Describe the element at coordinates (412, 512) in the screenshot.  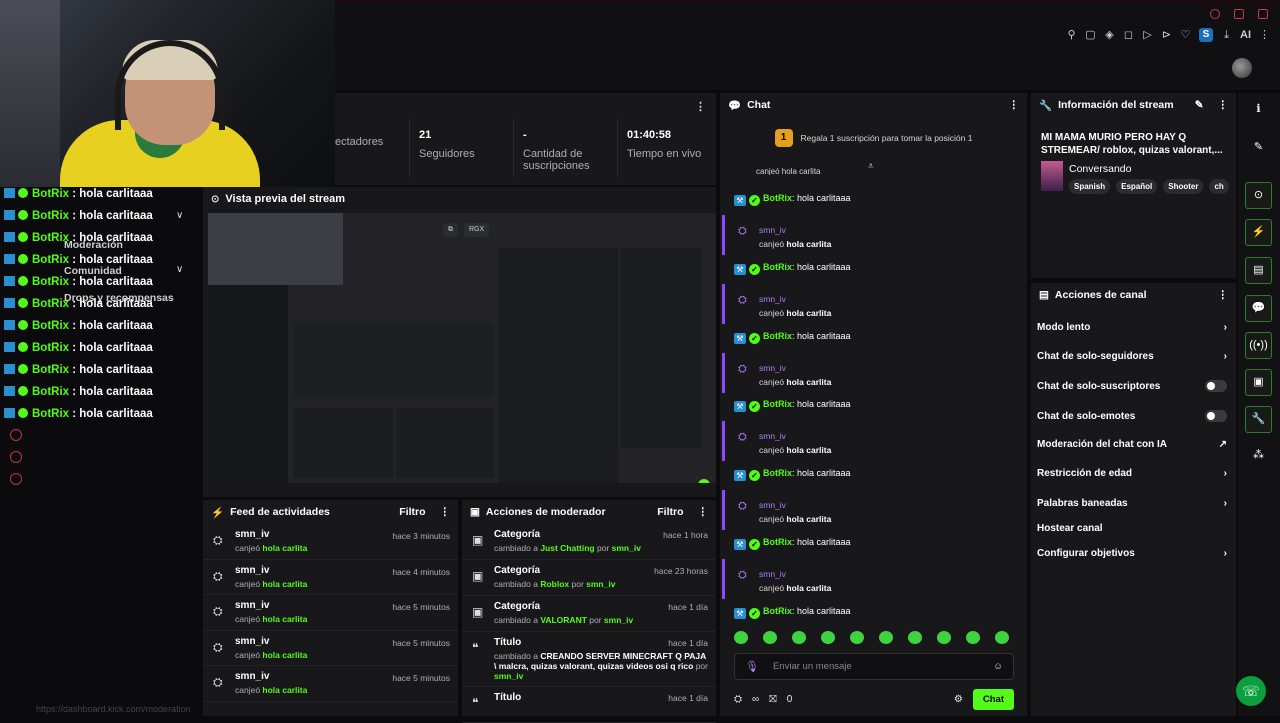
I see `feed-filter-button: Filtro` at that location.